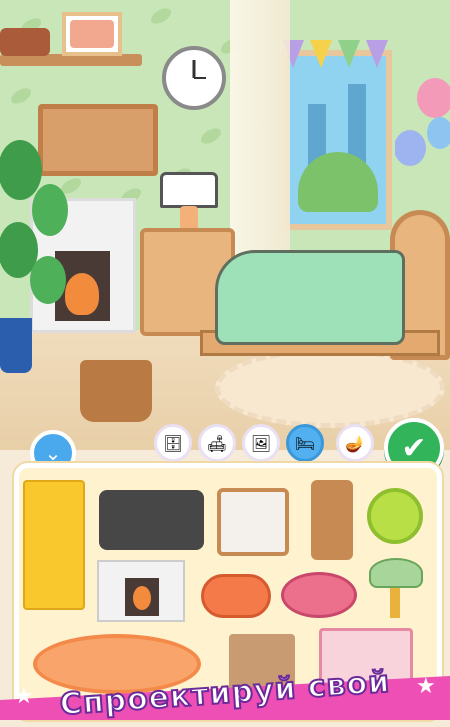 Image resolution: width=450 pixels, height=727 pixels. What do you see at coordinates (53, 453) in the screenshot?
I see `chevron-down-icon: ⌄` at bounding box center [53, 453].